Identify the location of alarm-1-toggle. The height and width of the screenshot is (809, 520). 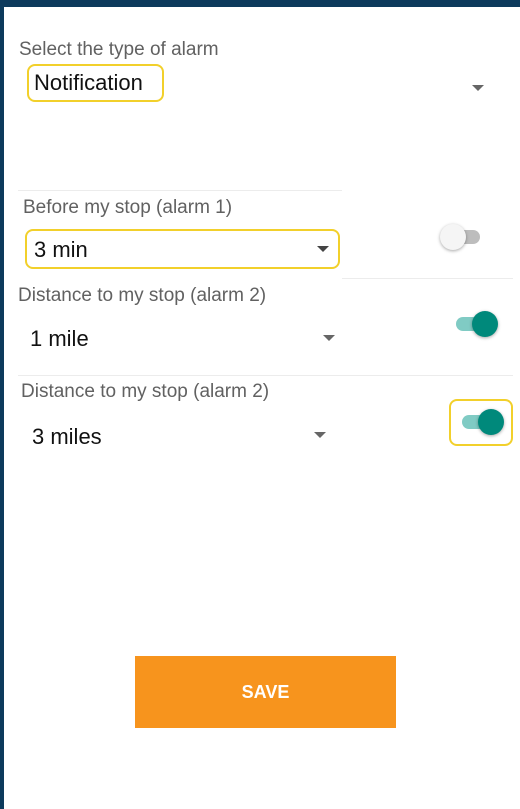
(463, 237).